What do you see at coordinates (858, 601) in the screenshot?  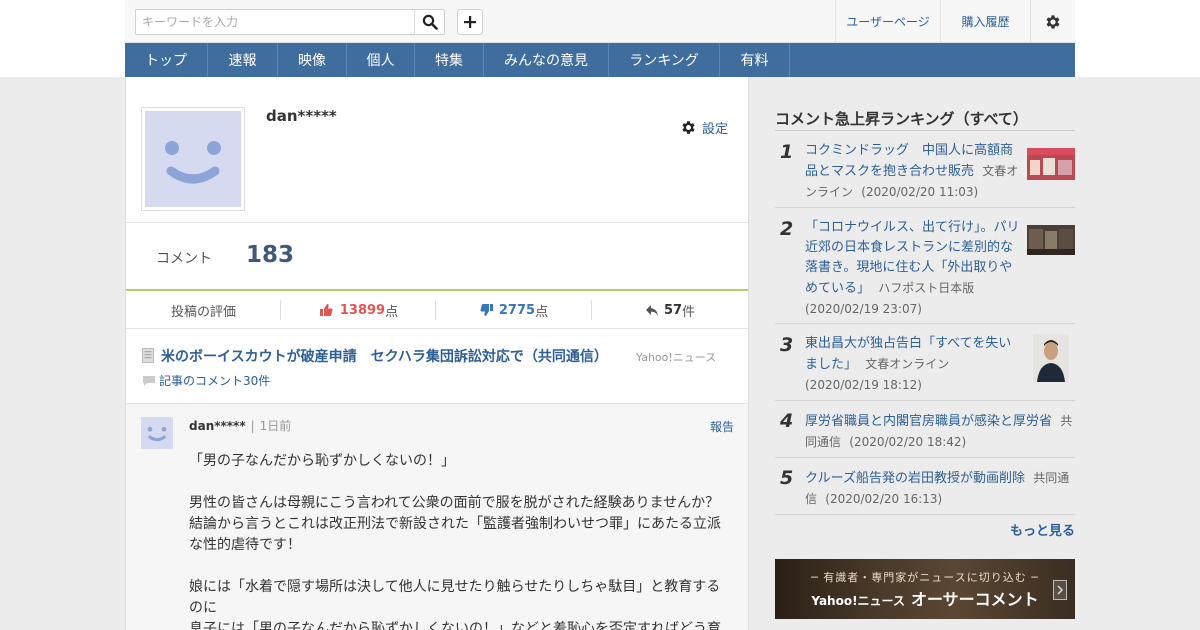 I see `banner-brand: Yahoo!ニュース` at bounding box center [858, 601].